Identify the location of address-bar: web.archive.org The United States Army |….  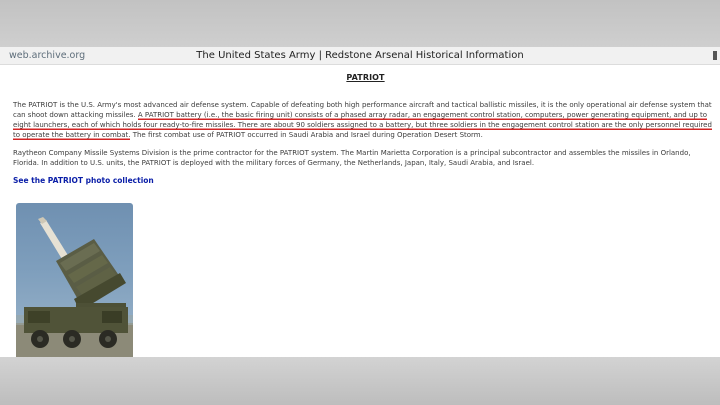
(360, 56).